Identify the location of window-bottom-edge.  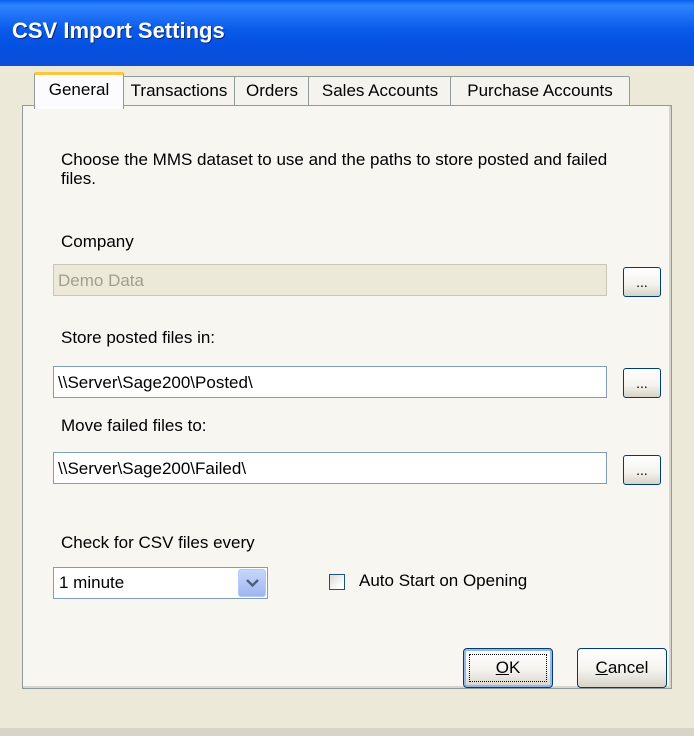
(347, 732).